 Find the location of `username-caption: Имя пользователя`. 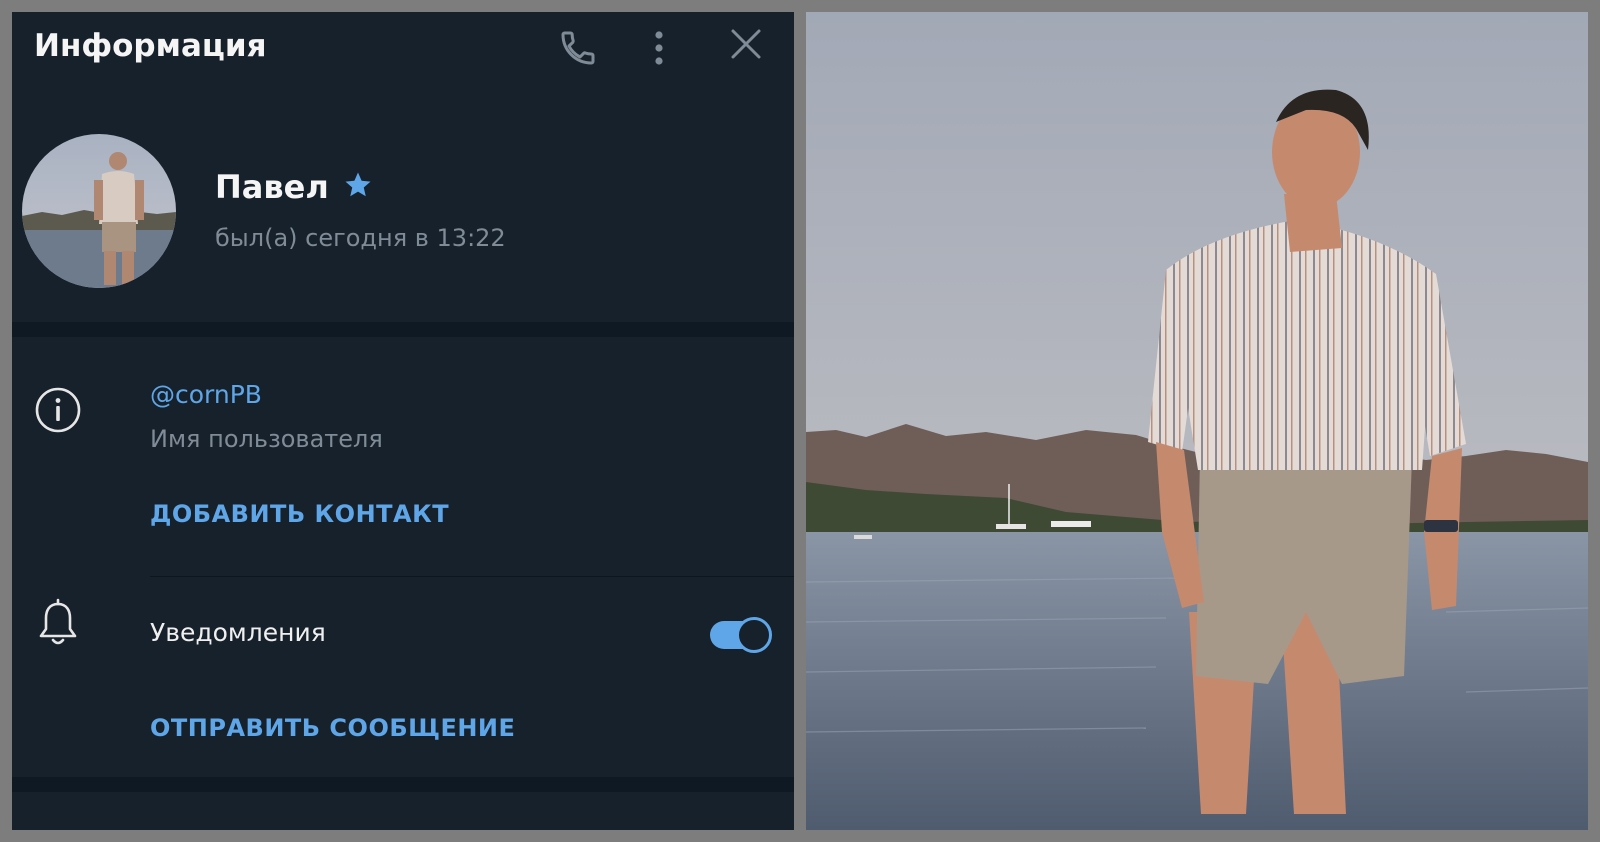

username-caption: Имя пользователя is located at coordinates (266, 439).